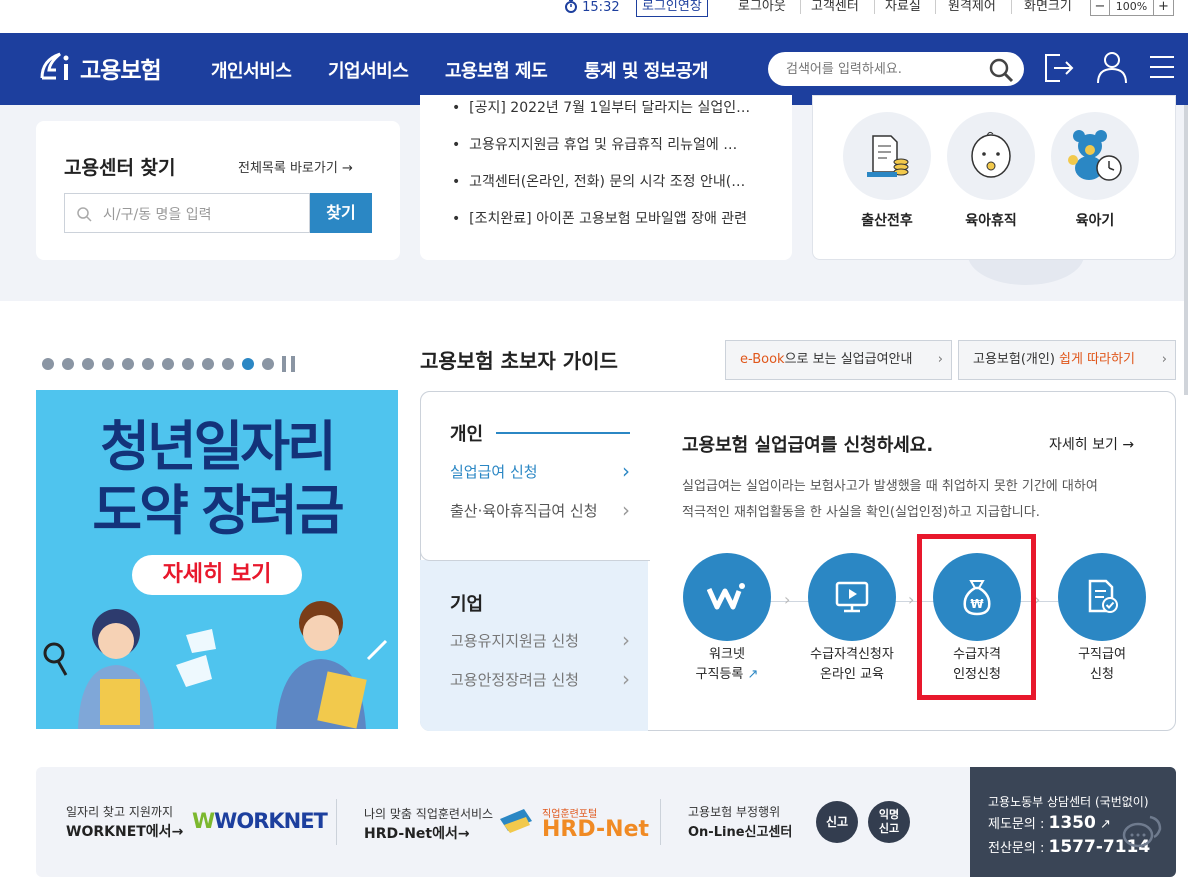 The width and height of the screenshot is (1188, 892). I want to click on step-label-line: 구직등록 ↗, so click(727, 675).